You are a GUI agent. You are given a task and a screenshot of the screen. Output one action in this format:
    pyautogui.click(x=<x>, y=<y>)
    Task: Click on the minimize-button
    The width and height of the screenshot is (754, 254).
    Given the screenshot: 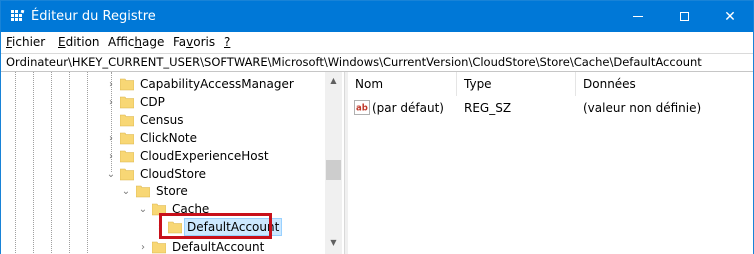 What is the action you would take?
    pyautogui.click(x=638, y=16)
    